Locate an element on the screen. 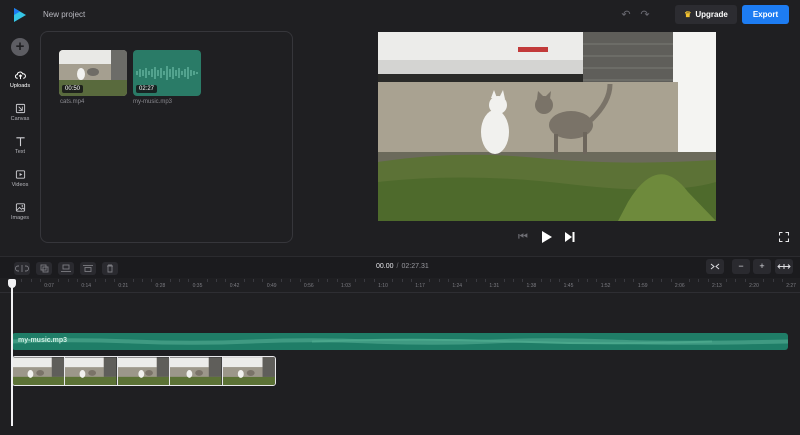 The width and height of the screenshot is (800, 435). sidebar-item-label: Uploads is located at coordinates (20, 86).